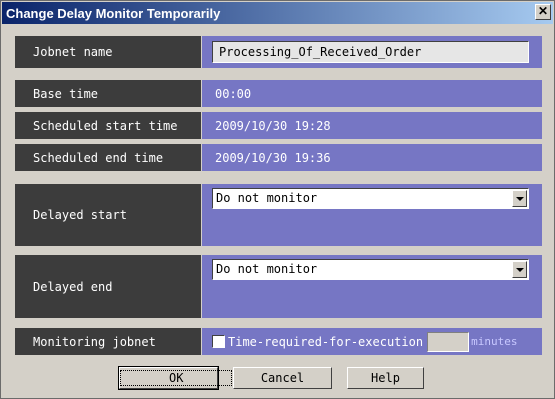 The height and width of the screenshot is (399, 555). Describe the element at coordinates (108, 125) in the screenshot. I see `scheduled-start-label: Scheduled start time` at that location.